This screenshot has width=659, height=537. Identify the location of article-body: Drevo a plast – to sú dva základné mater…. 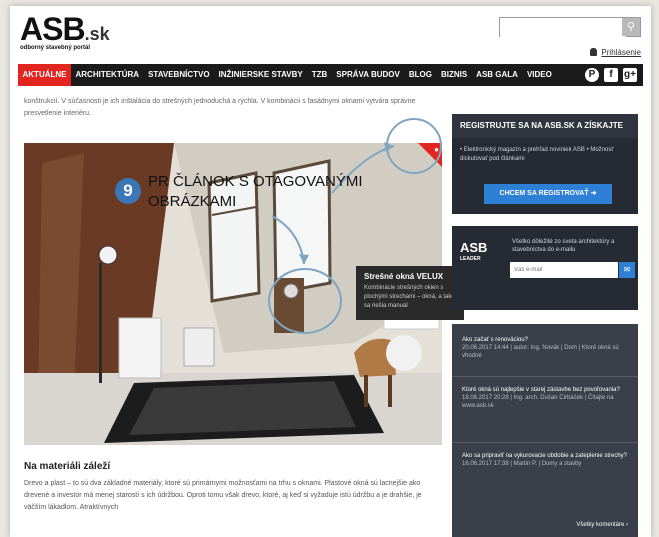
(223, 495).